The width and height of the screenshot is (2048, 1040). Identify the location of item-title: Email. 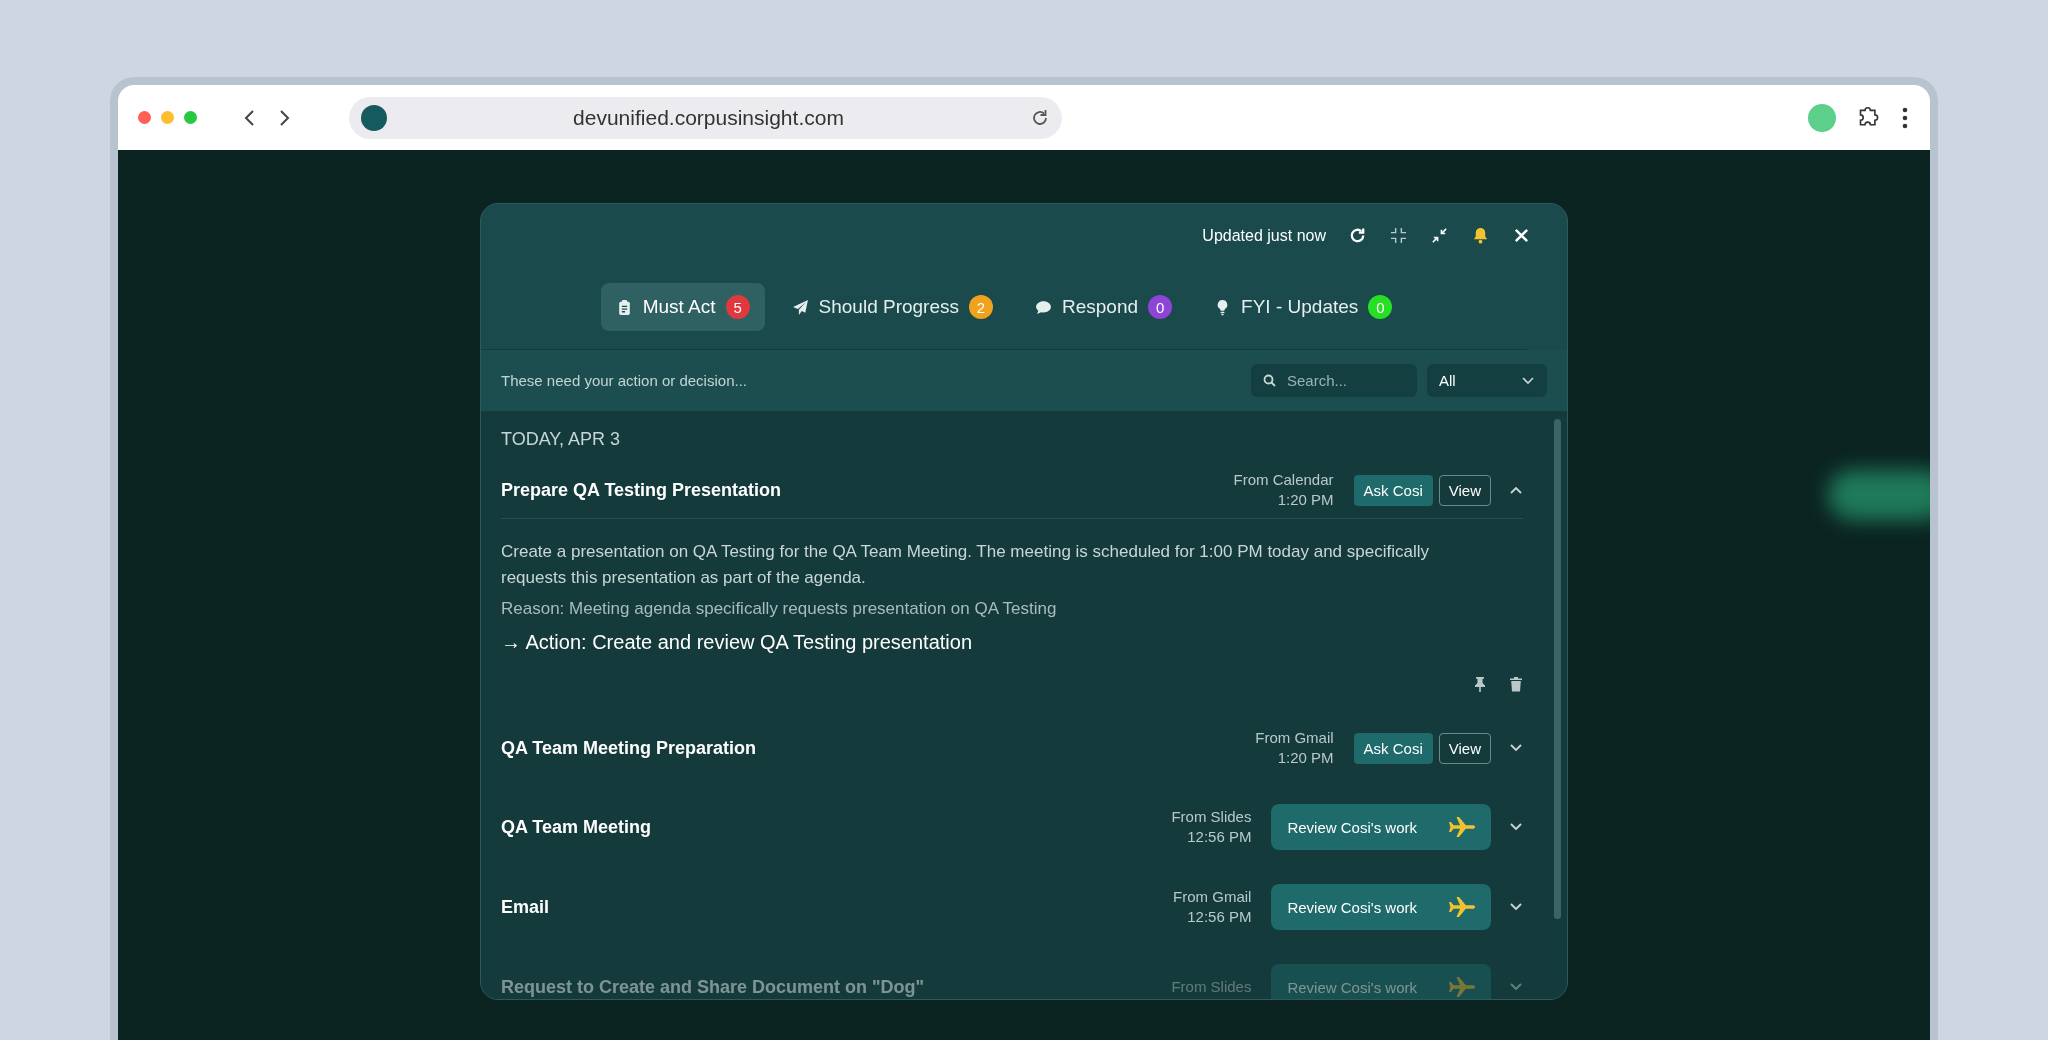
(837, 907).